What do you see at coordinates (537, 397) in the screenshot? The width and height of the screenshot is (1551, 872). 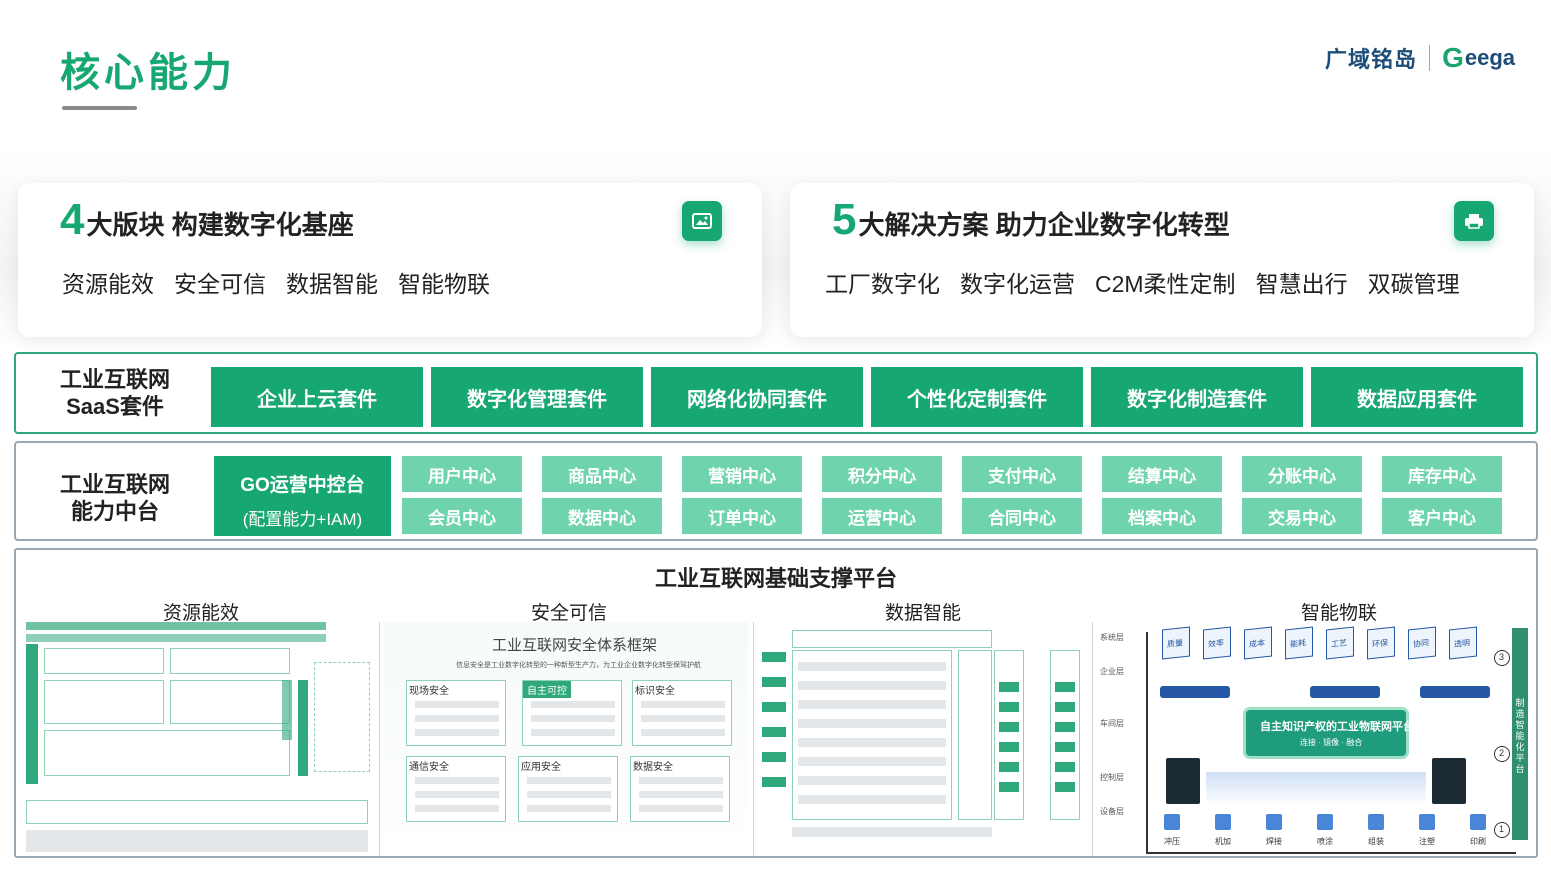 I see `saas-suite-button: 数字化管理套件` at bounding box center [537, 397].